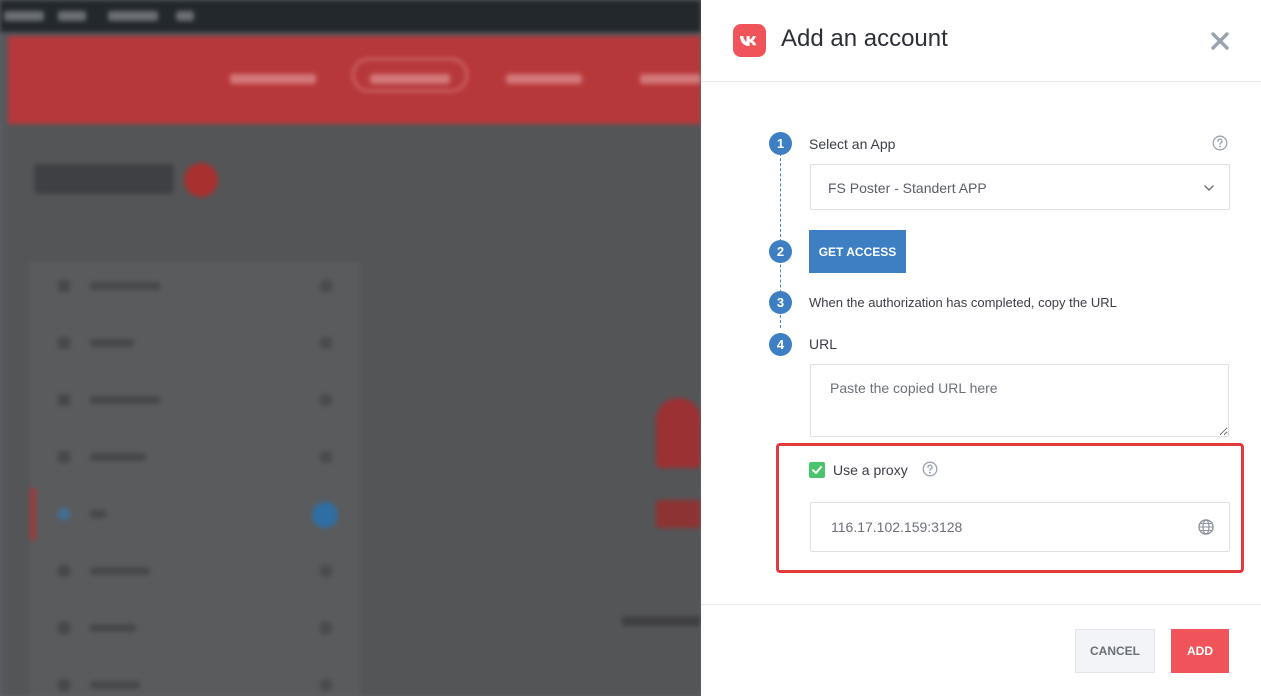 The height and width of the screenshot is (696, 1261). What do you see at coordinates (1020, 187) in the screenshot?
I see `app-select: FS Poster - Standert APP` at bounding box center [1020, 187].